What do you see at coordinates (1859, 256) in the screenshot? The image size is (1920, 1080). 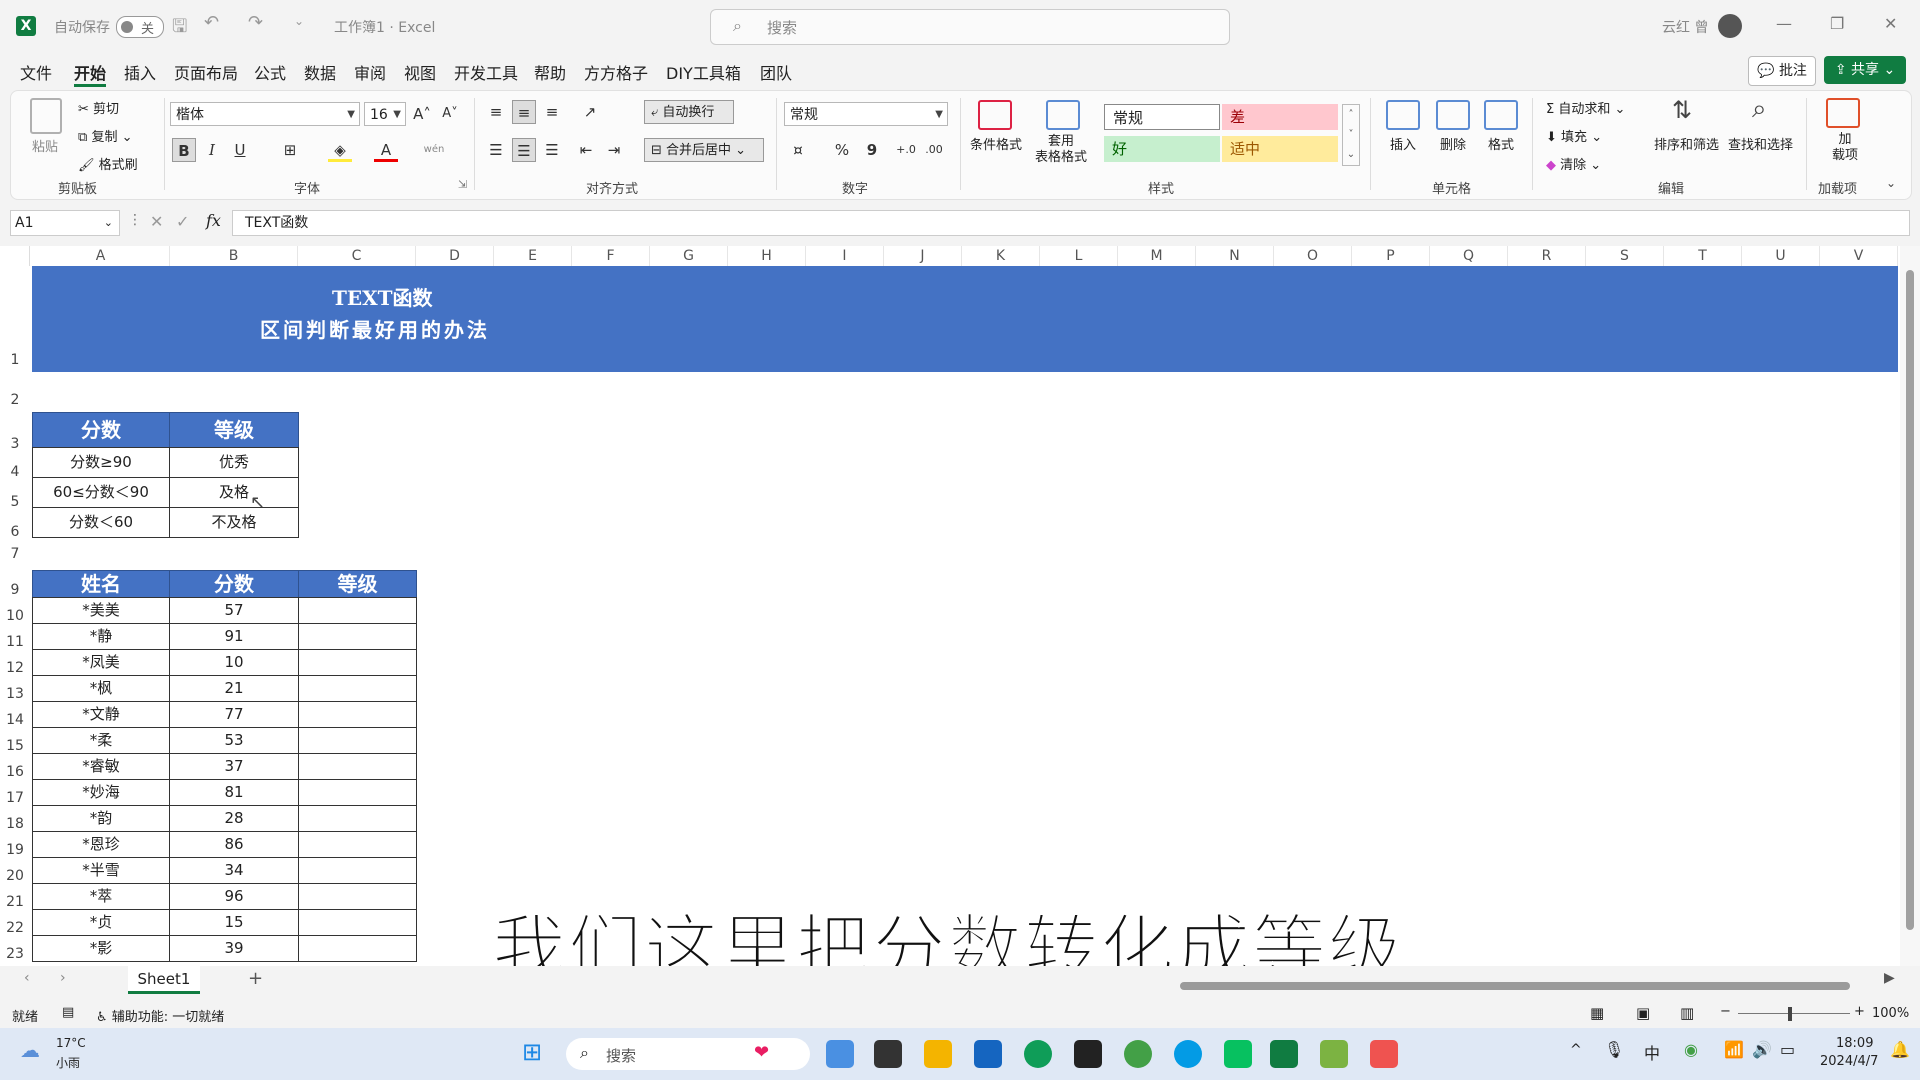 I see `column-header: V` at bounding box center [1859, 256].